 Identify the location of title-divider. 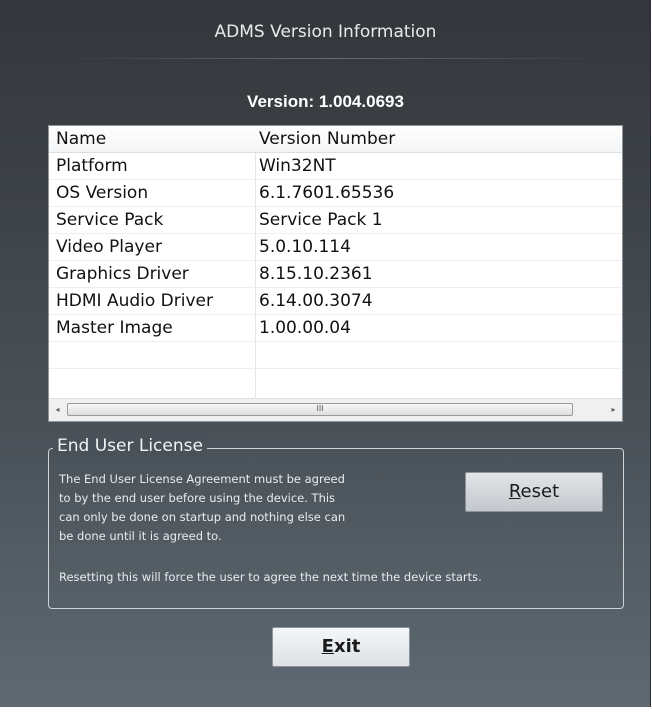
(334, 58).